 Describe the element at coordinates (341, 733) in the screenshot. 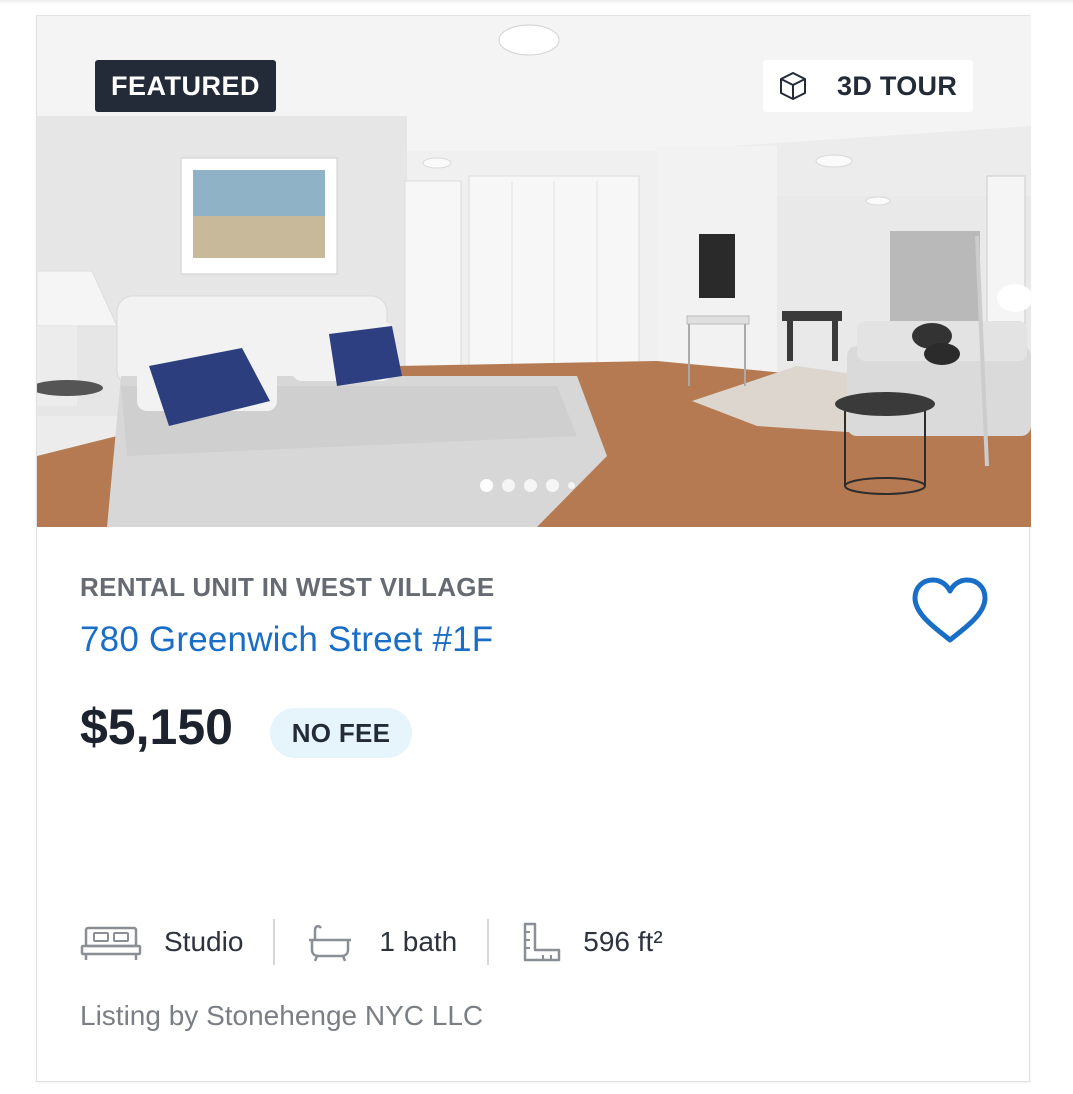

I see `no-fee-badge: NO FEE` at that location.